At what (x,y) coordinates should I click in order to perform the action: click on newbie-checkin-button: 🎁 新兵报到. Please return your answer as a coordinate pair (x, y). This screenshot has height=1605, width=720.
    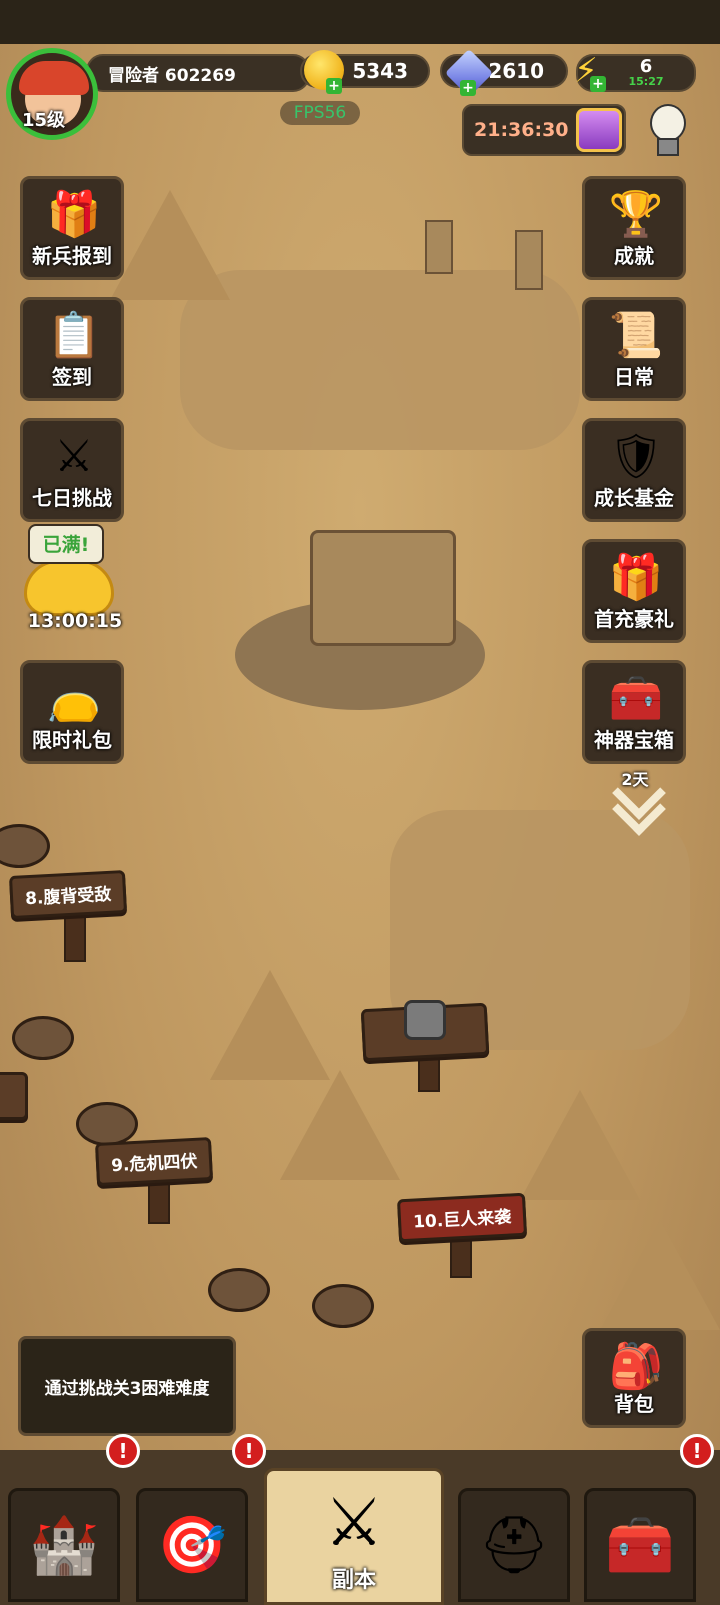
    Looking at the image, I should click on (72, 228).